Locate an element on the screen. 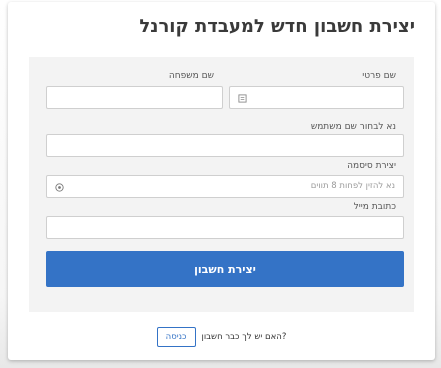  password-placeholder: נא להזין לפחות 8 תווים is located at coordinates (352, 186).